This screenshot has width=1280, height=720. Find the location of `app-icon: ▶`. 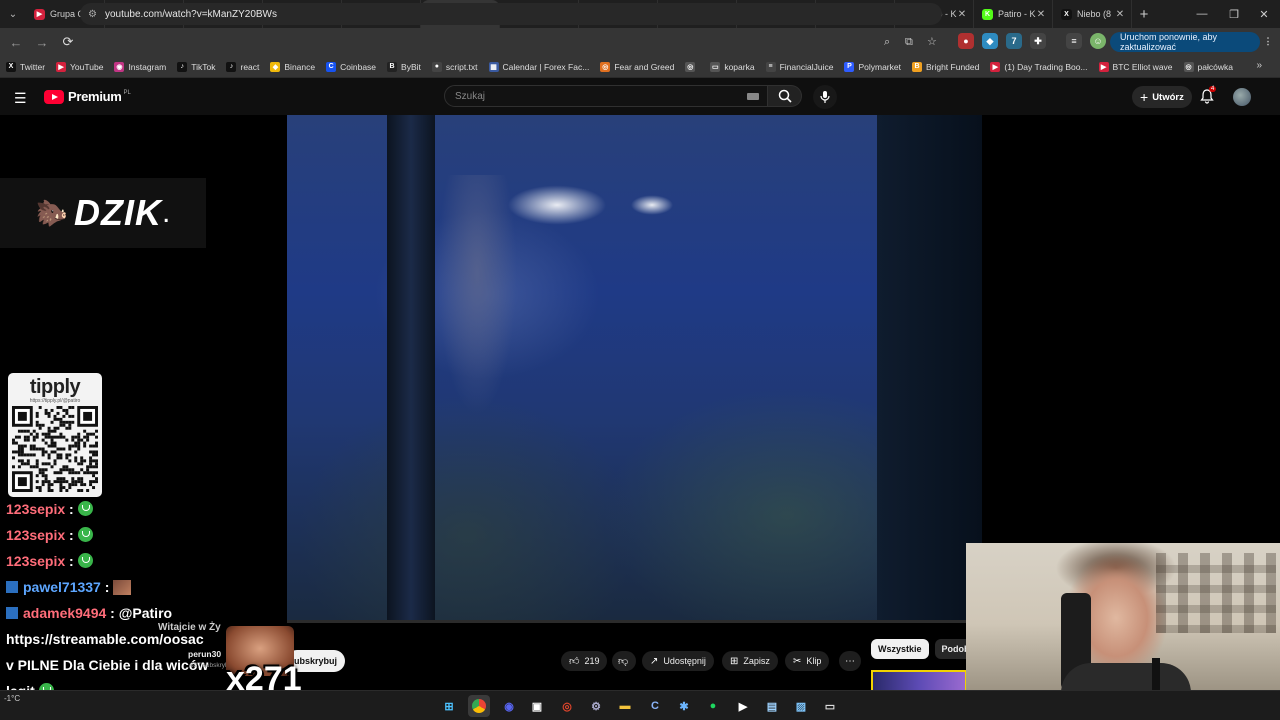

app-icon: ▶ is located at coordinates (743, 706).